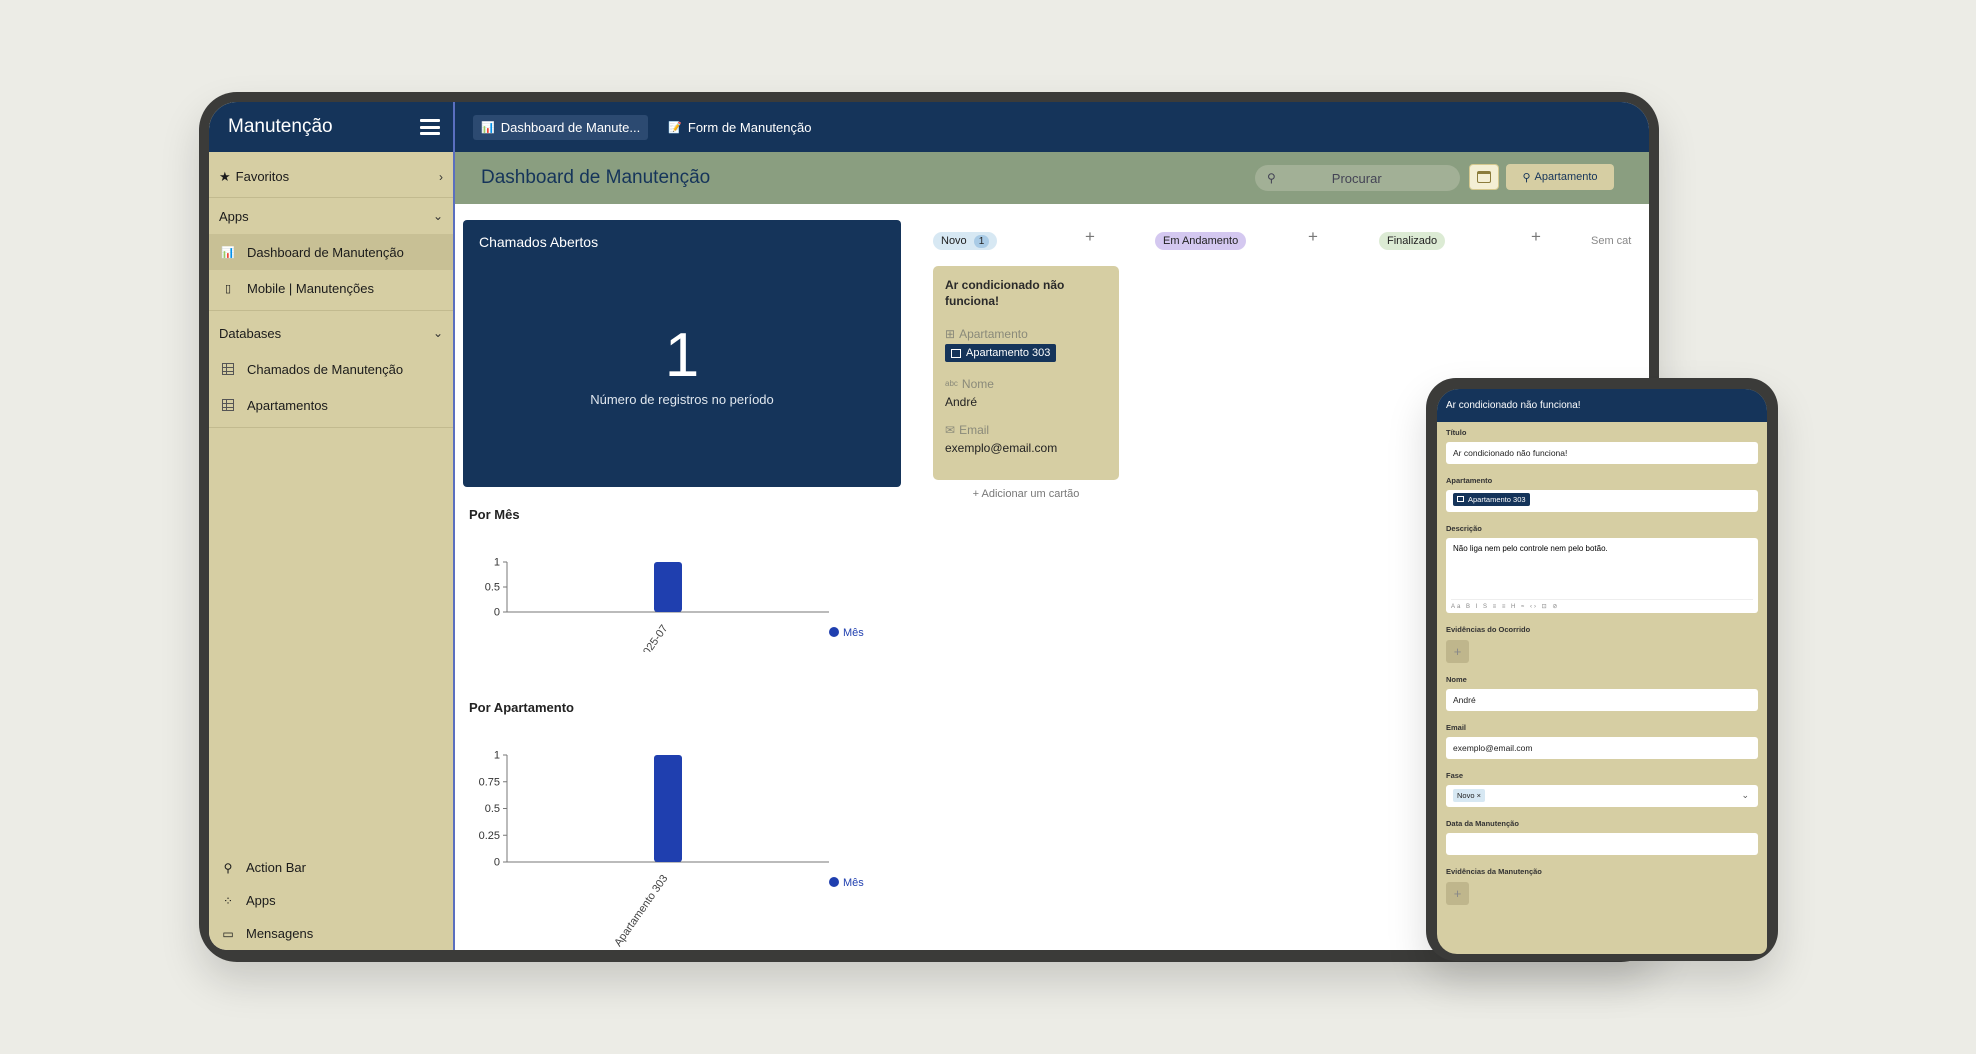 The width and height of the screenshot is (1976, 1054). Describe the element at coordinates (1005, 293) in the screenshot. I see `card-title: Ar condicionado não funciona!` at that location.